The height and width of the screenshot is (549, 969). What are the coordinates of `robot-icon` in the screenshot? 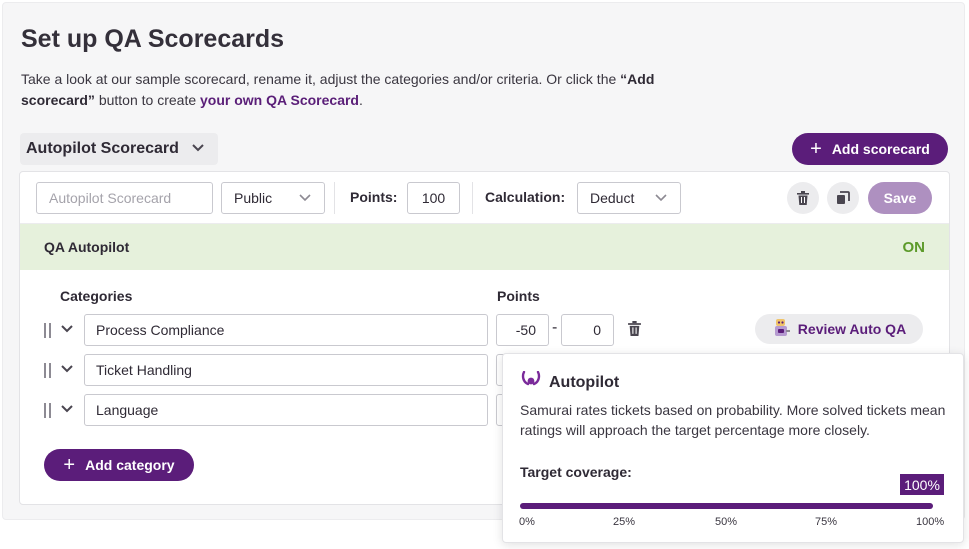 It's located at (782, 329).